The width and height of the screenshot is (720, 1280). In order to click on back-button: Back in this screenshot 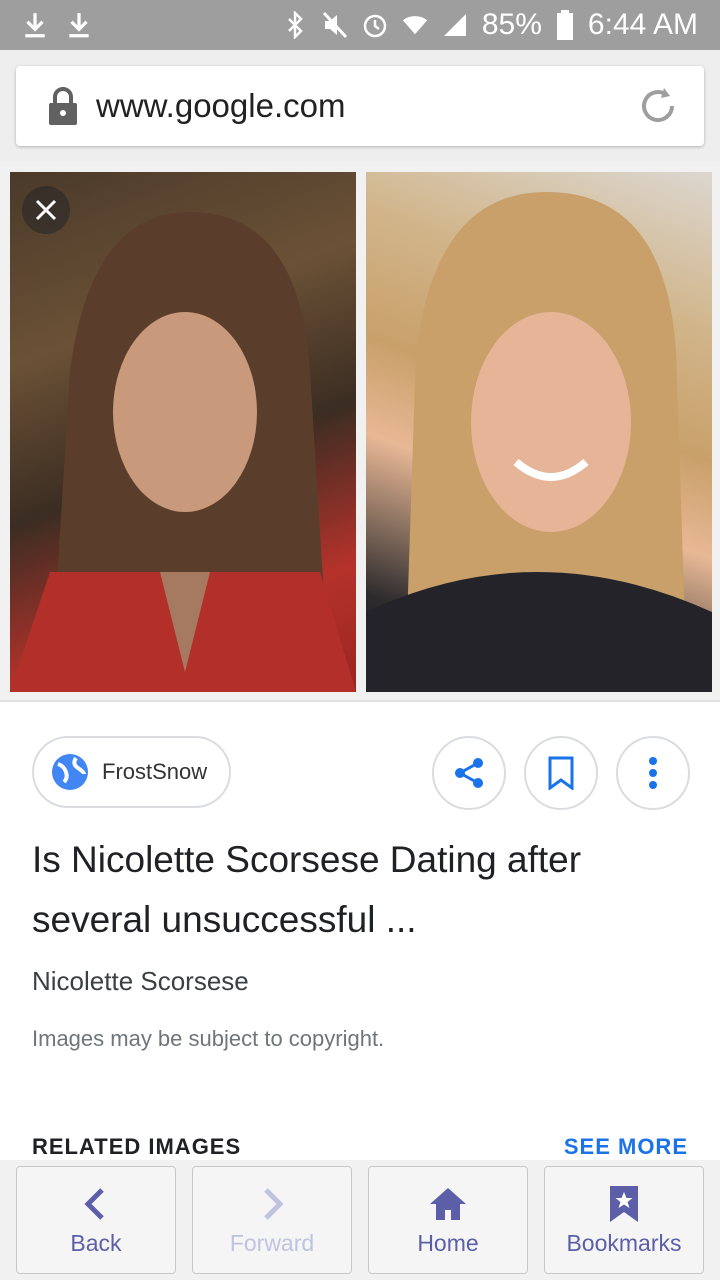, I will do `click(96, 1220)`.